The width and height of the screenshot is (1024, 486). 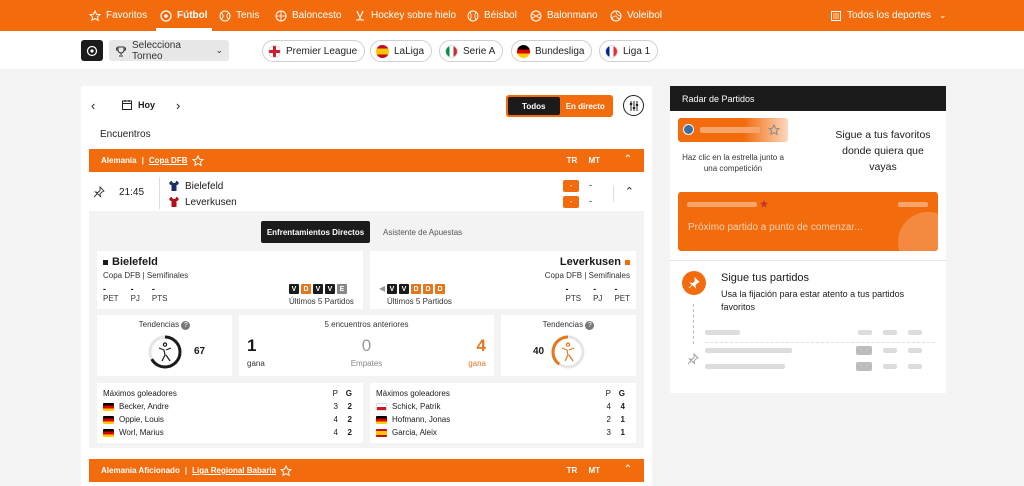 I want to click on toggle-live: En directo, so click(x=586, y=106).